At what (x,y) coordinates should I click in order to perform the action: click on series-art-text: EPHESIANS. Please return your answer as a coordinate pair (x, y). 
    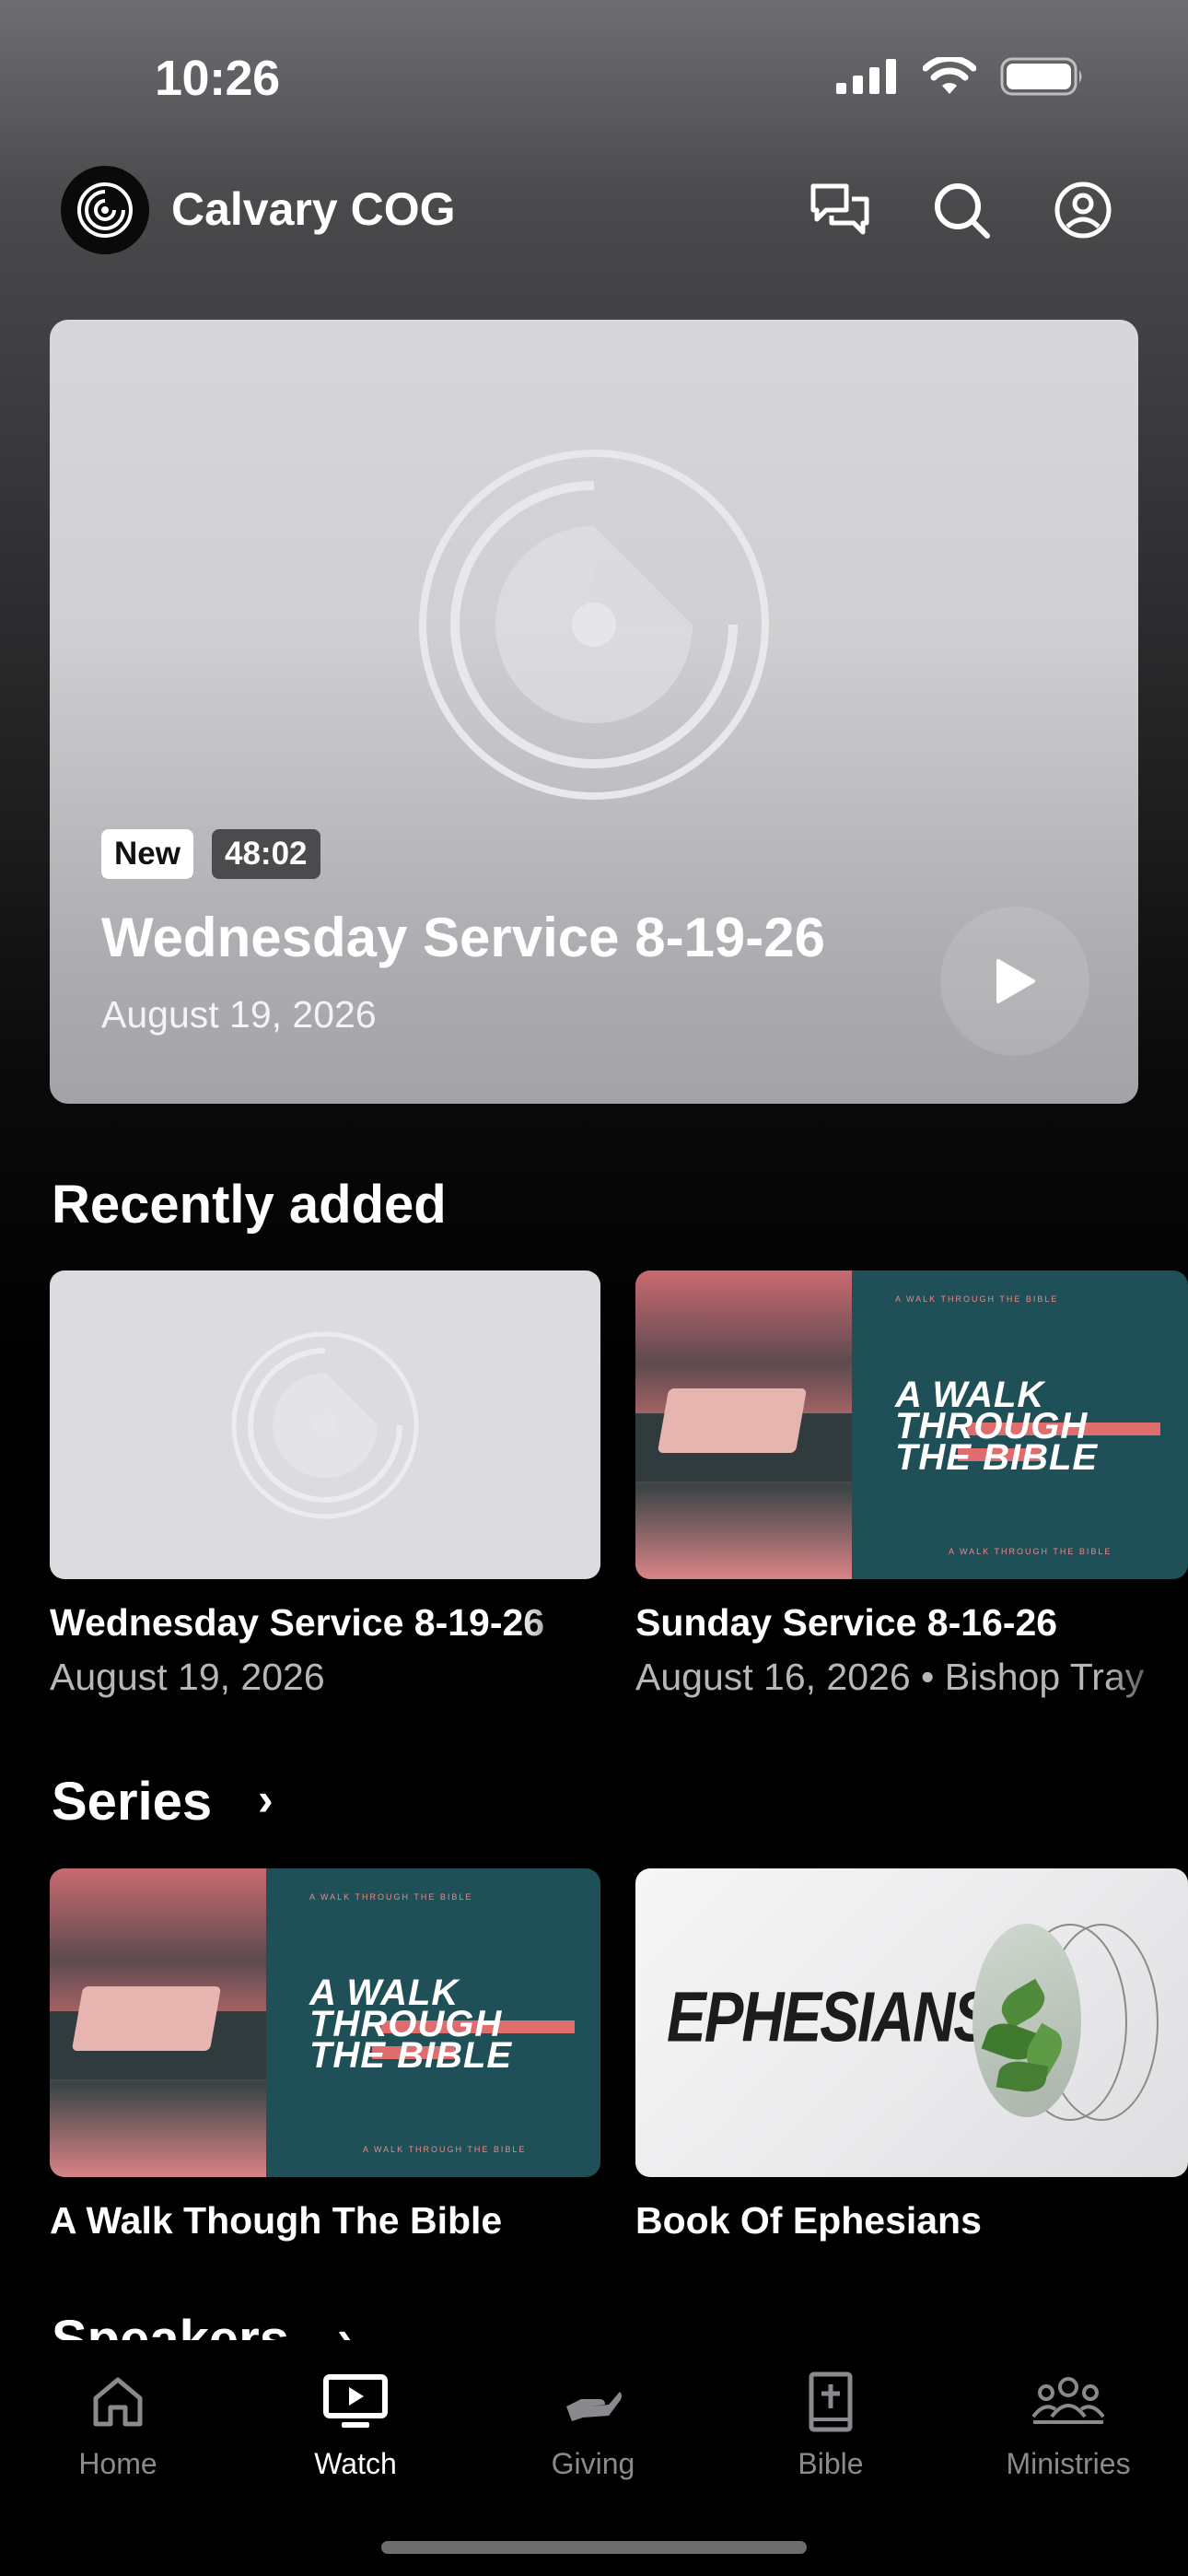
    Looking at the image, I should click on (830, 2016).